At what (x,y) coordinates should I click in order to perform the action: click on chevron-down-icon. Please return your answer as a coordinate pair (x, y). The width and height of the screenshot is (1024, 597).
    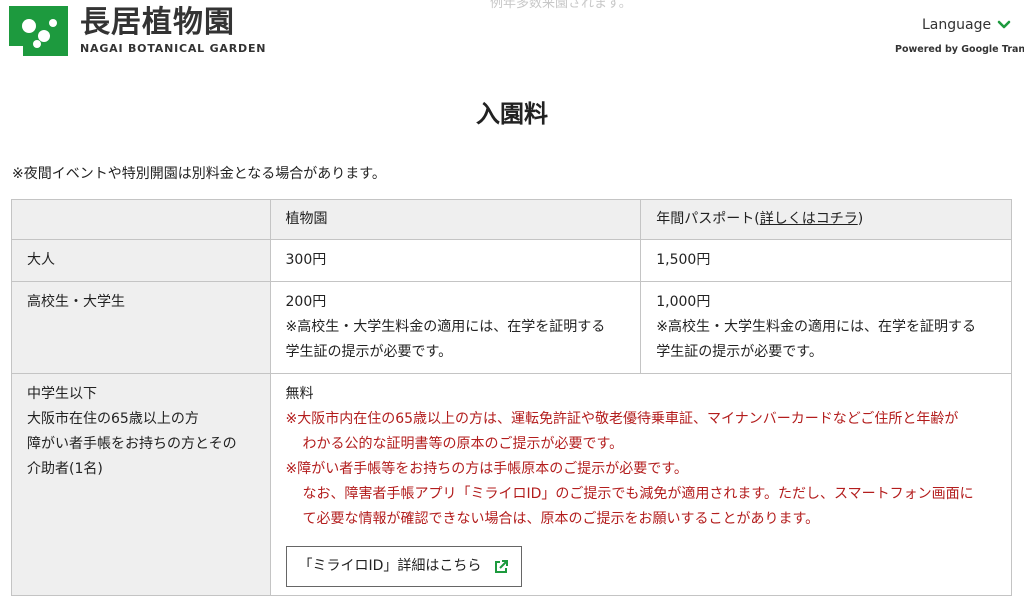
    Looking at the image, I should click on (1004, 24).